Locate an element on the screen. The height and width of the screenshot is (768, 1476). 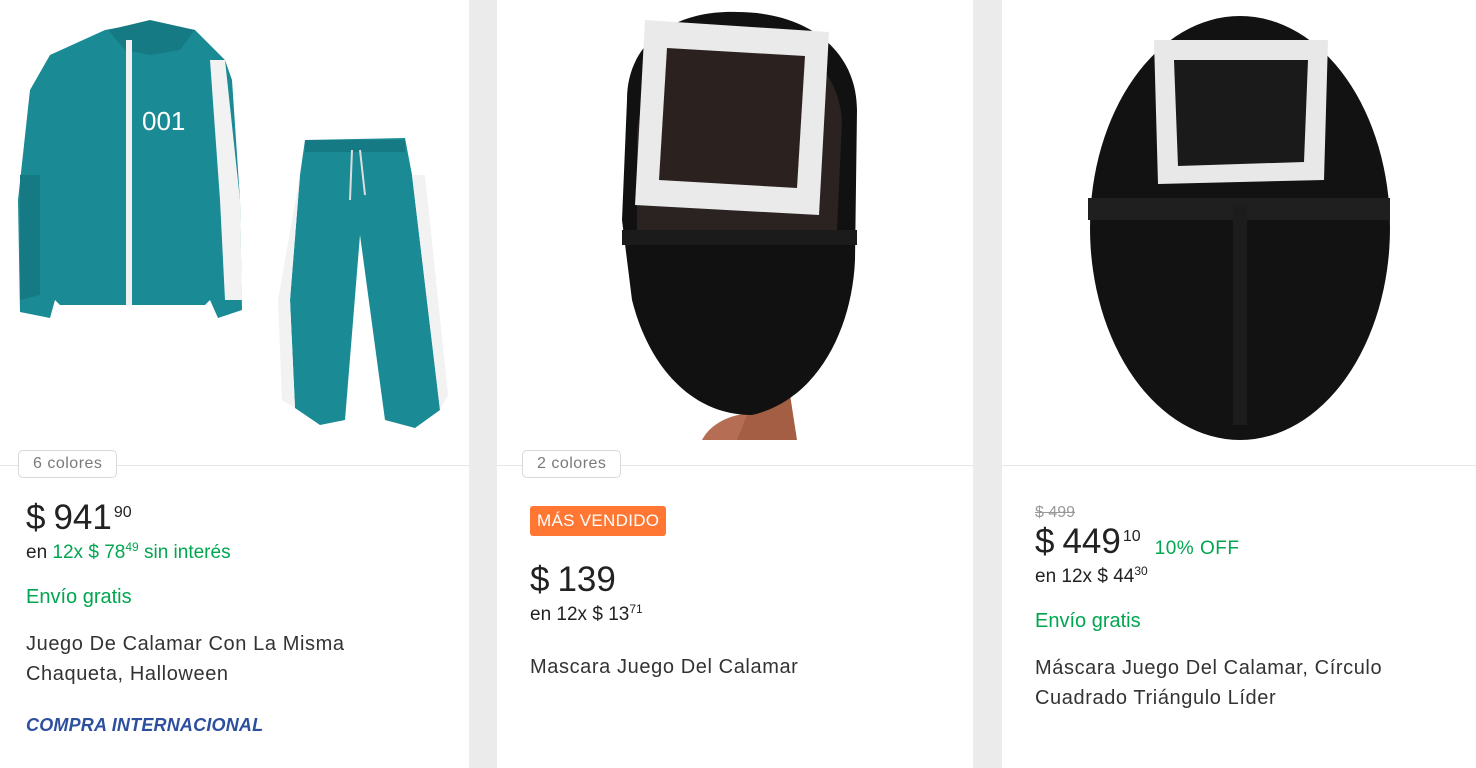
product-title-line-1: Máscara Juego Del Calamar, Círculo is located at coordinates (1255, 668).